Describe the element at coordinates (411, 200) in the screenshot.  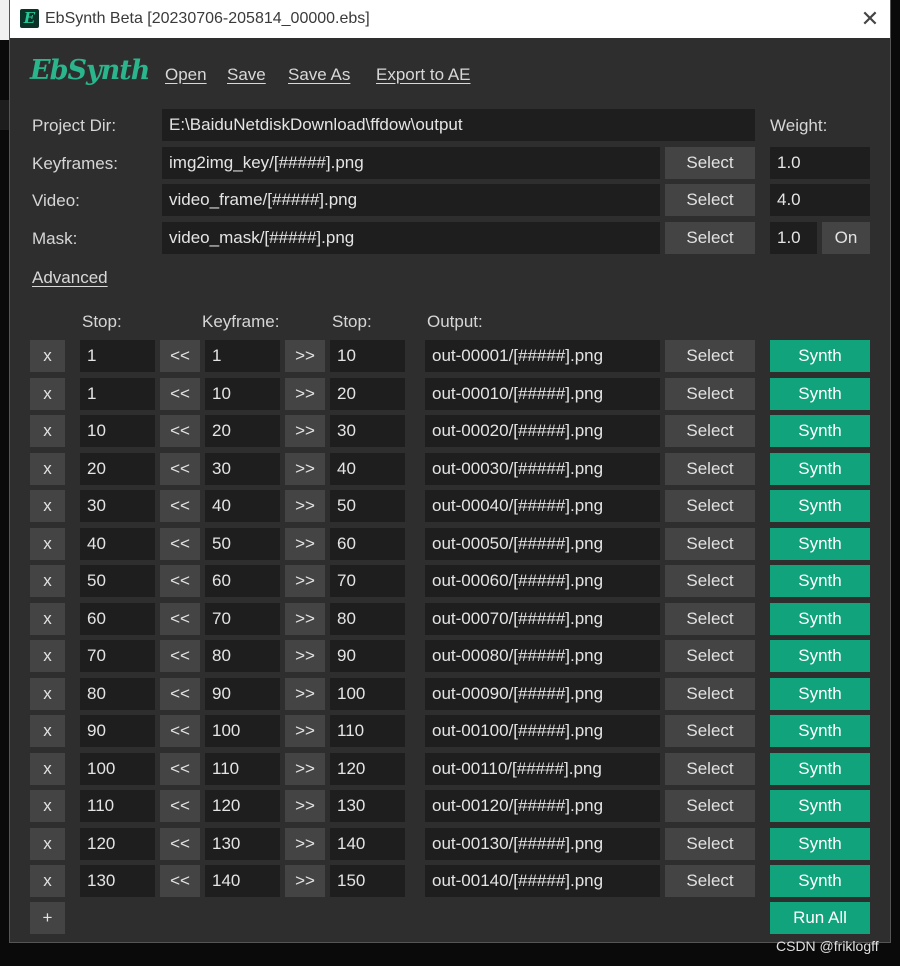
I see `video-field: video_frame/[#####].png` at that location.